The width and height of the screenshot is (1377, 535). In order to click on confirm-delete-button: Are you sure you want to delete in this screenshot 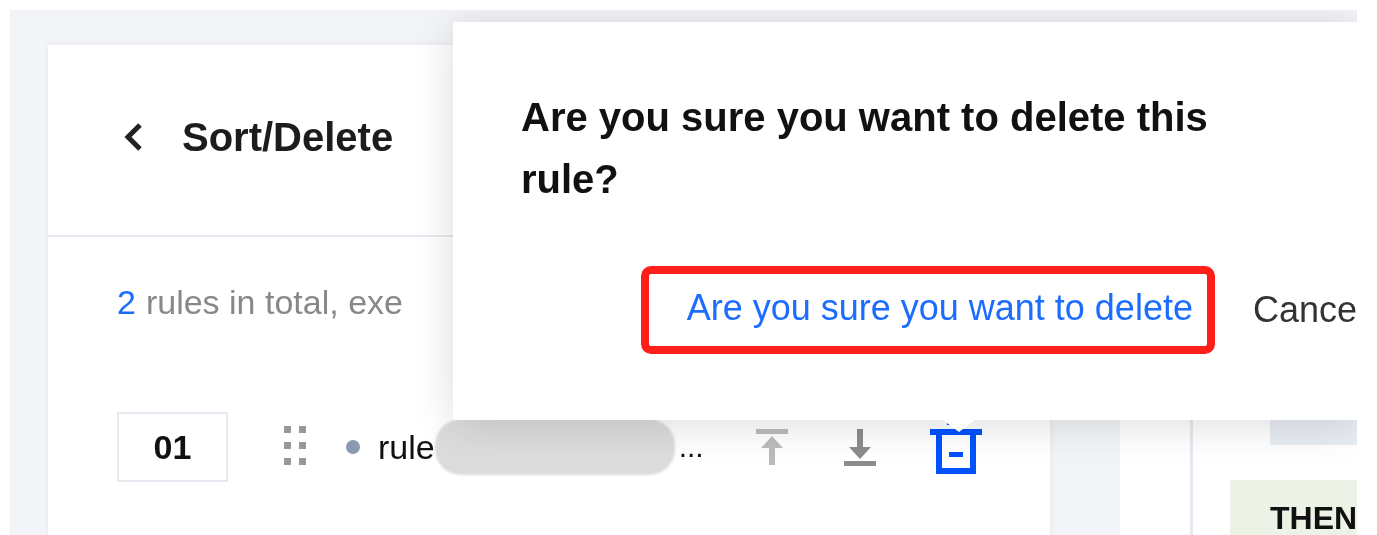, I will do `click(927, 310)`.